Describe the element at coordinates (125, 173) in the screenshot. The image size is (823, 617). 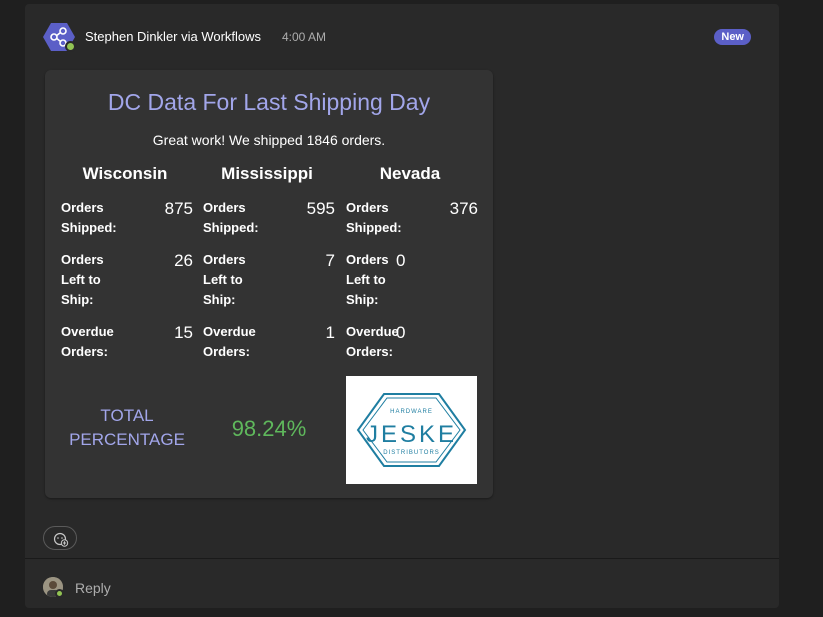
I see `dc-name: Wisconsin` at that location.